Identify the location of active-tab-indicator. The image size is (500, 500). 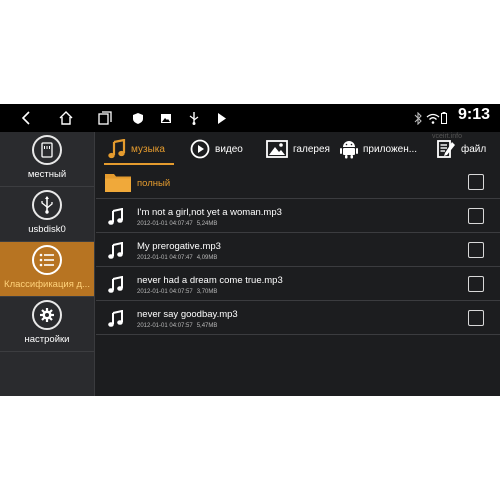
(139, 164).